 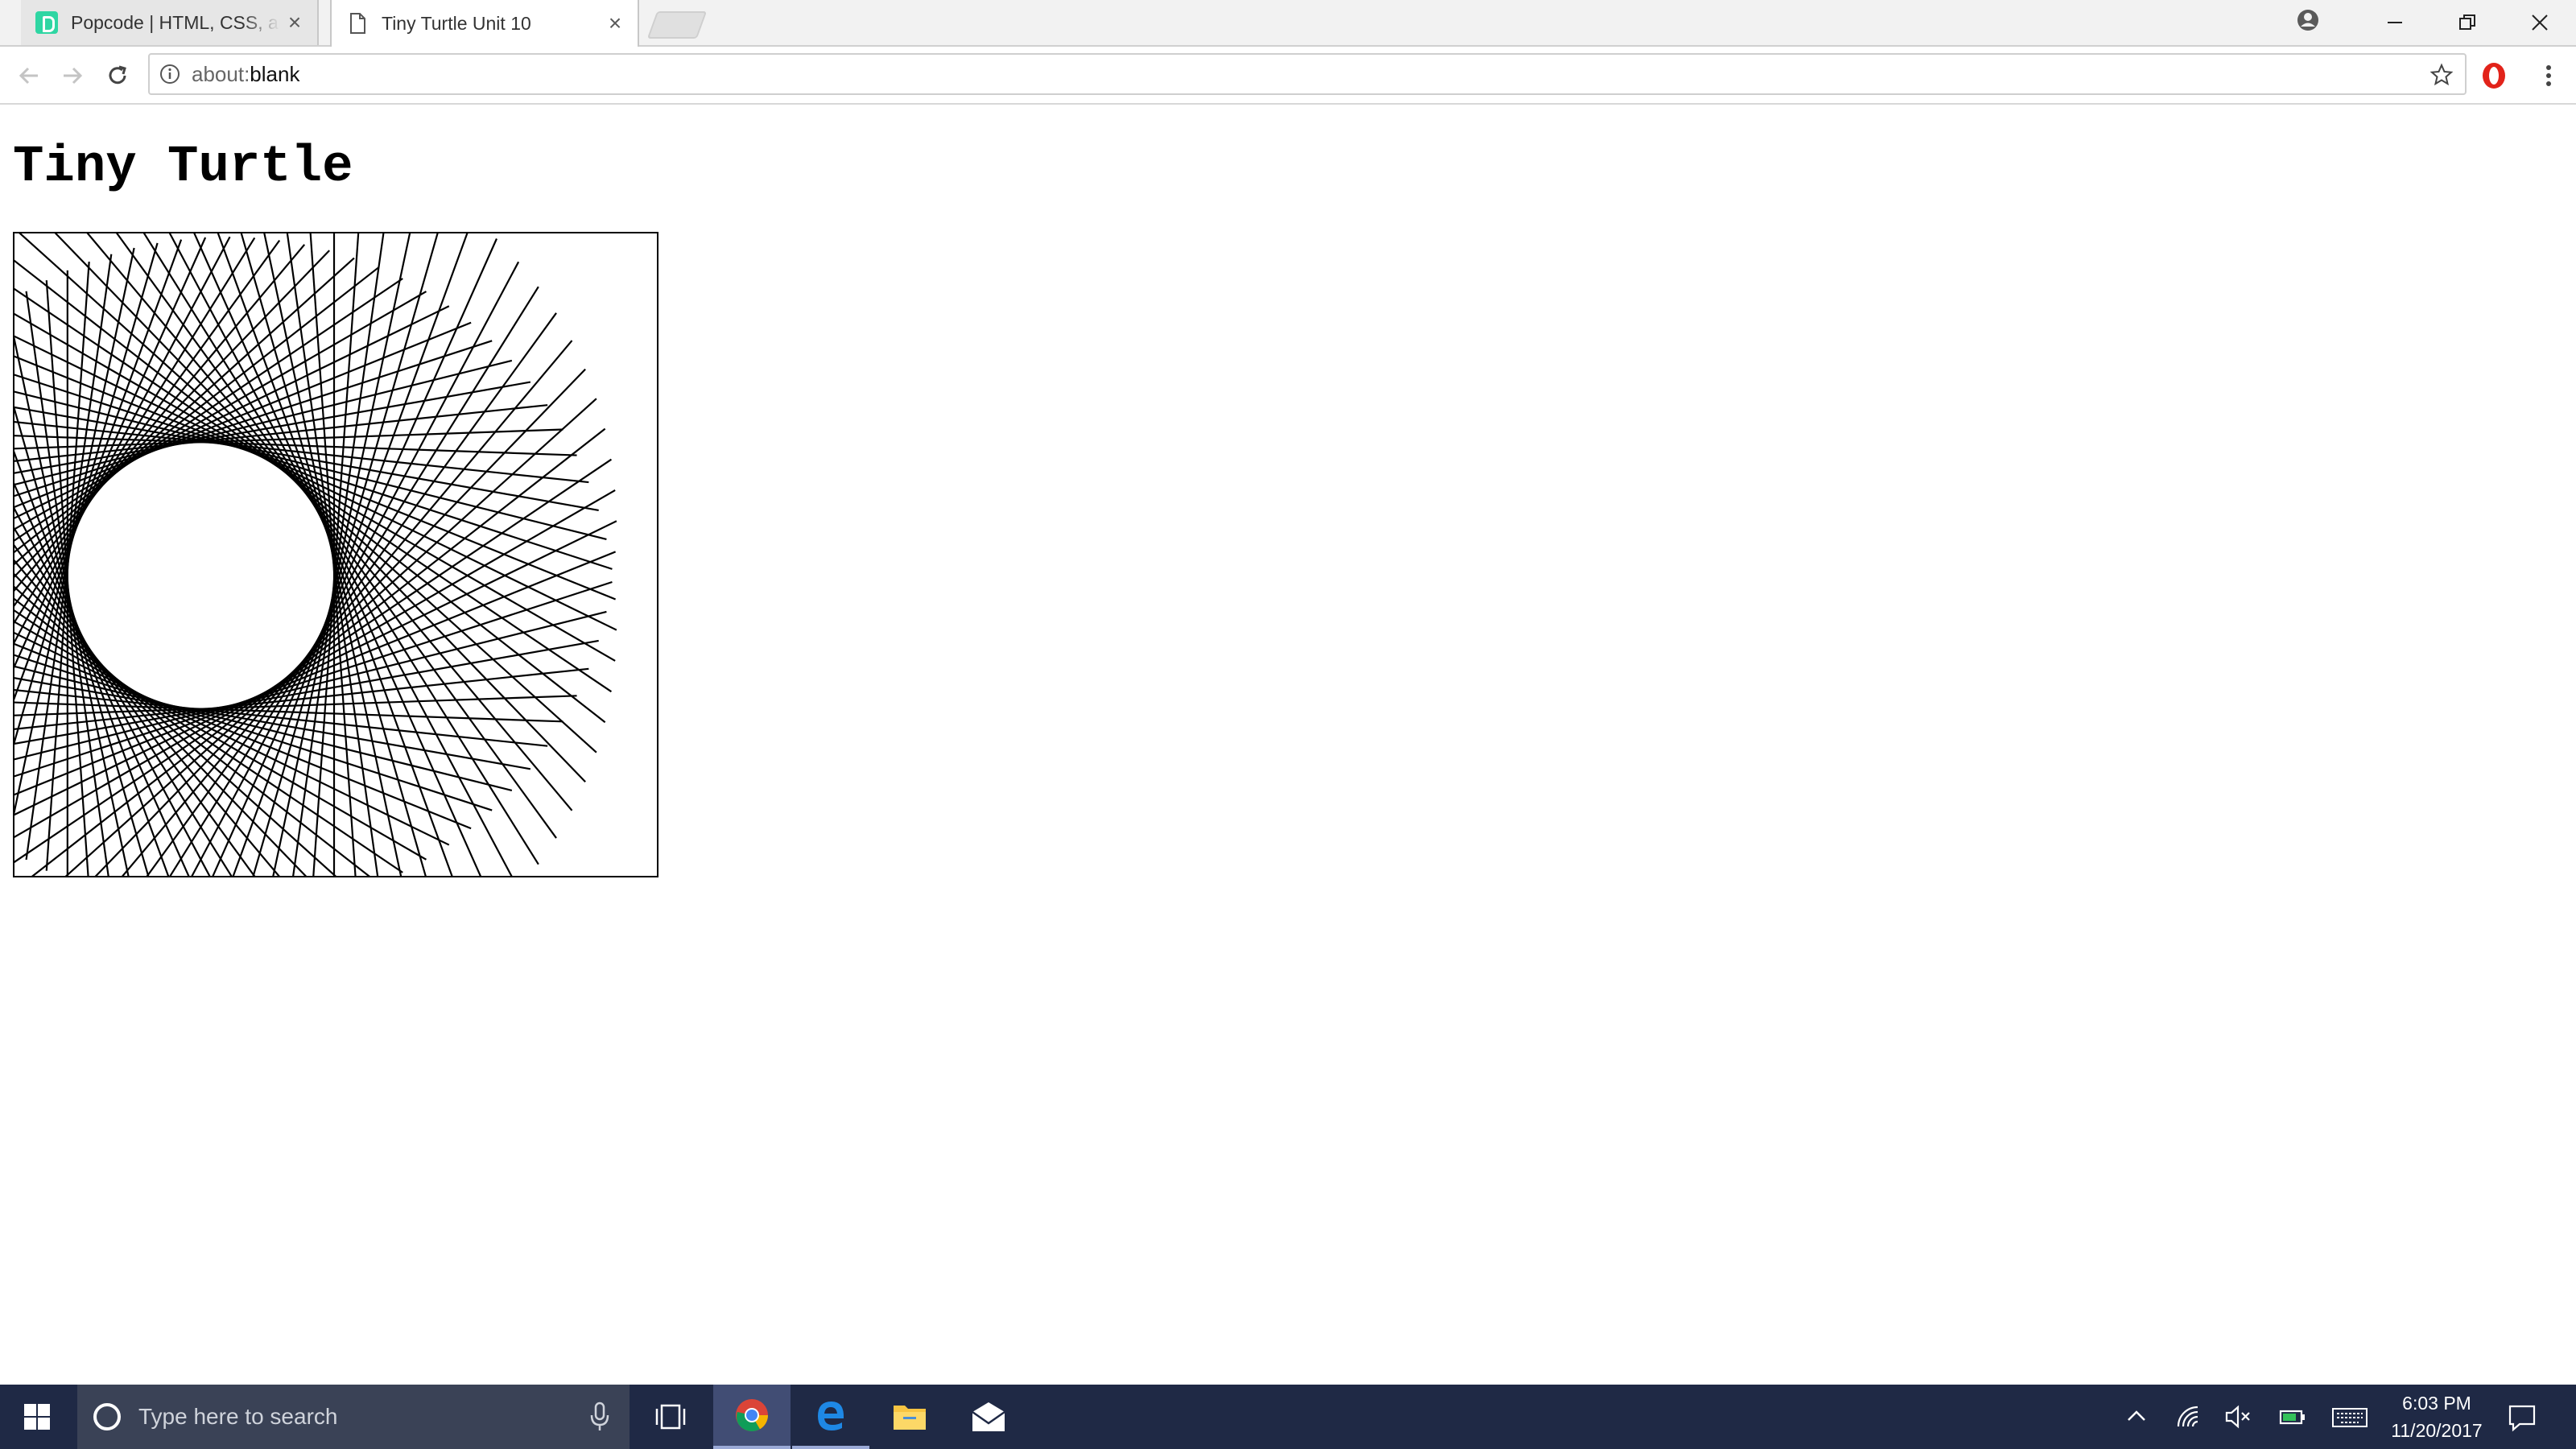 What do you see at coordinates (2292, 1416) in the screenshot?
I see `battery-charging-icon` at bounding box center [2292, 1416].